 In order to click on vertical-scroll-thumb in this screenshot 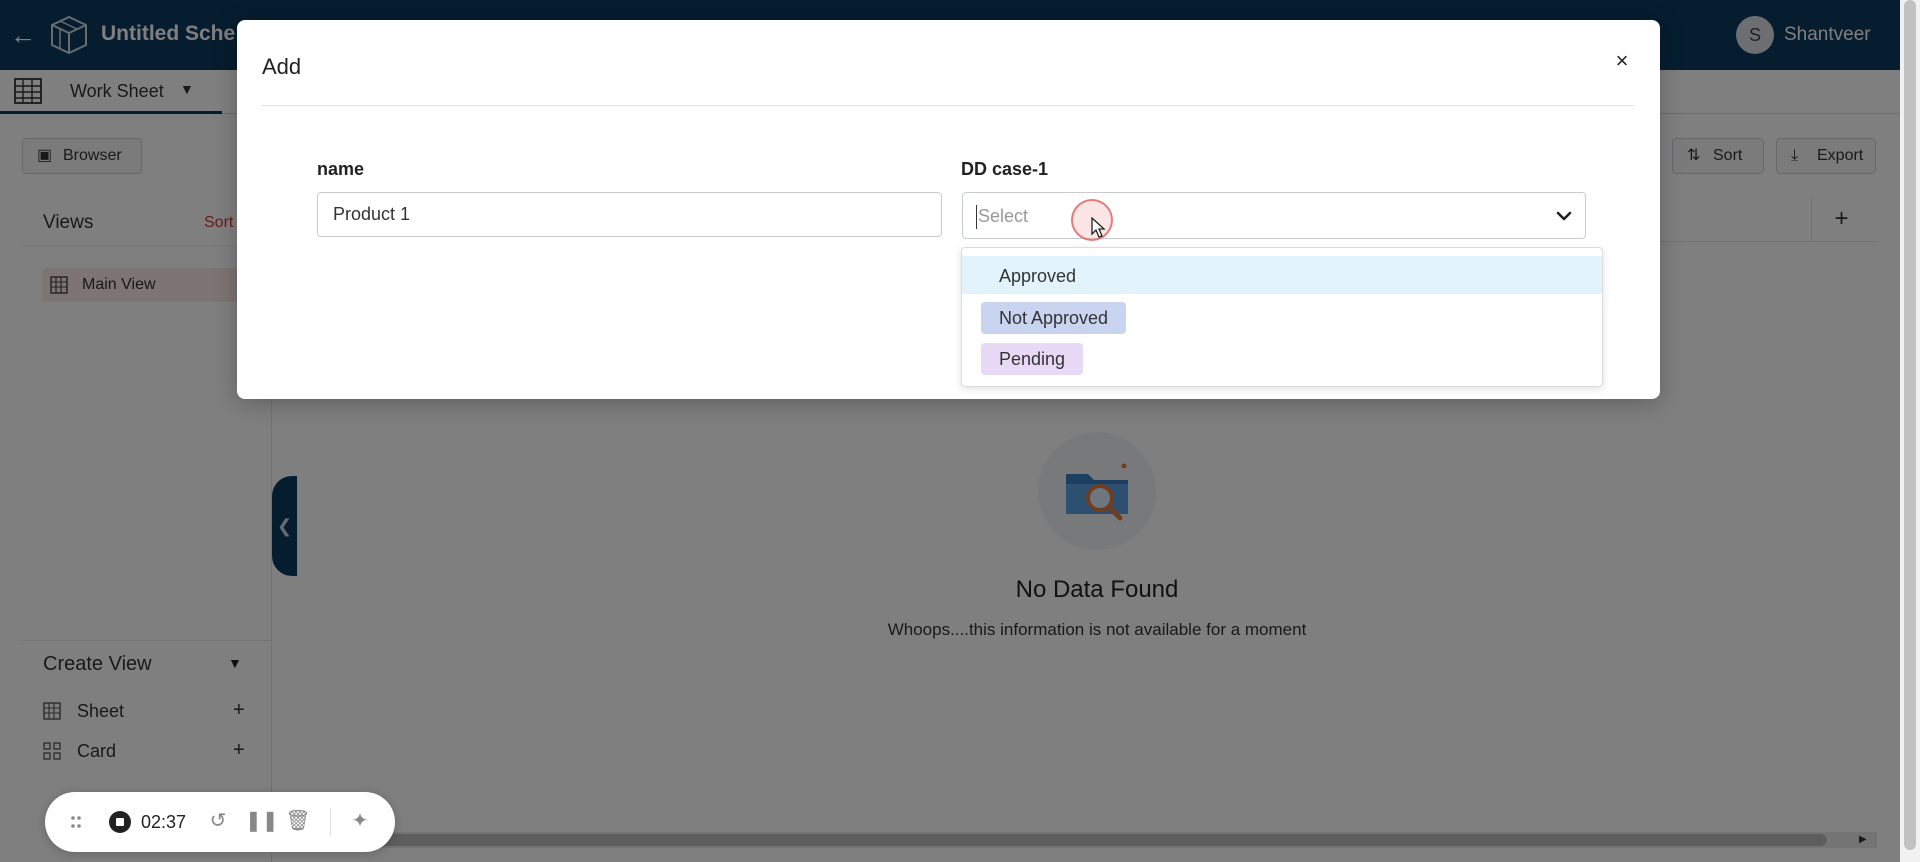, I will do `click(1910, 425)`.